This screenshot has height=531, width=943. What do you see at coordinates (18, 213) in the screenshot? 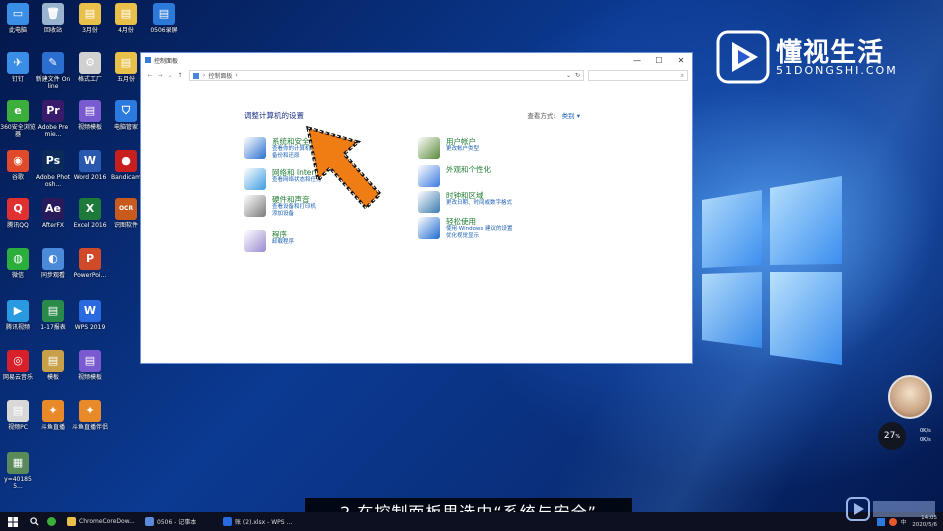
I see `desktop-icon: Q 腾讯QQ` at bounding box center [18, 213].